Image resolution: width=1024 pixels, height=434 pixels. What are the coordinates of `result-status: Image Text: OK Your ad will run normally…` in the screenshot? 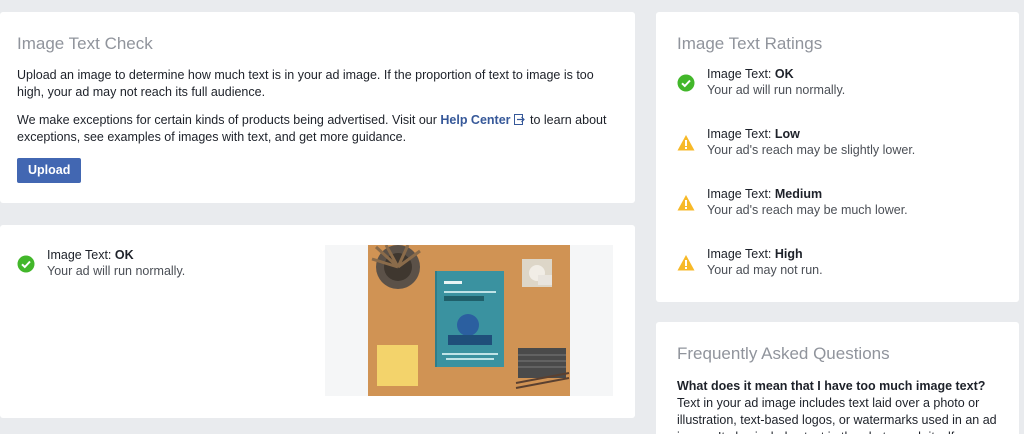 It's located at (101, 263).